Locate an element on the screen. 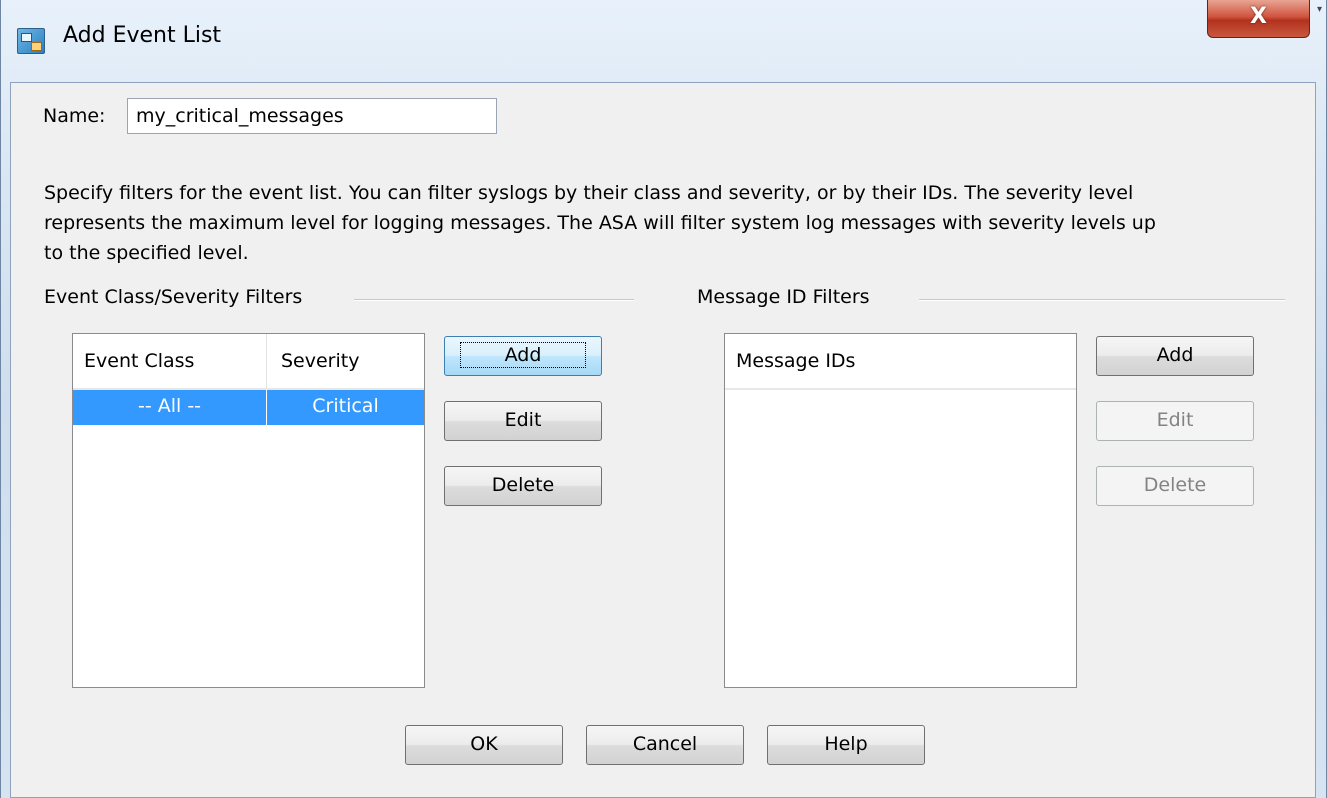 The height and width of the screenshot is (798, 1327). table-row: -- All -- Critical is located at coordinates (248, 407).